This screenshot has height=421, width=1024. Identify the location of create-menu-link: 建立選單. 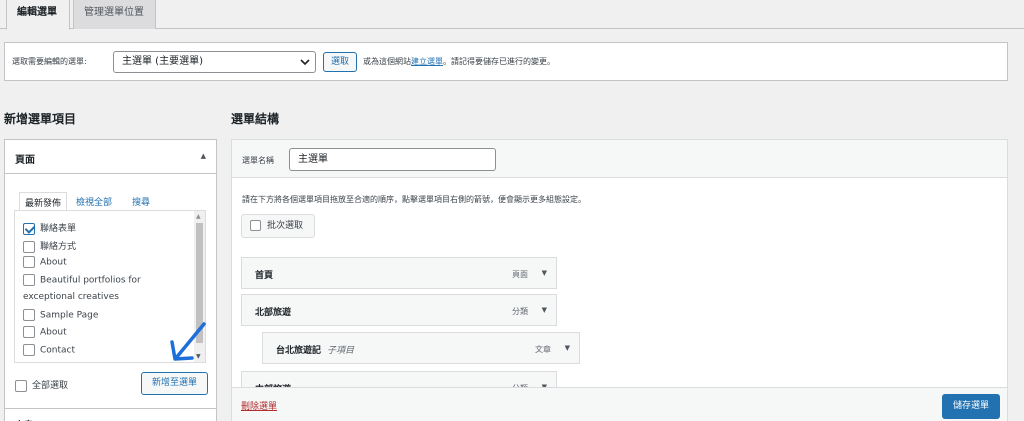
(427, 61).